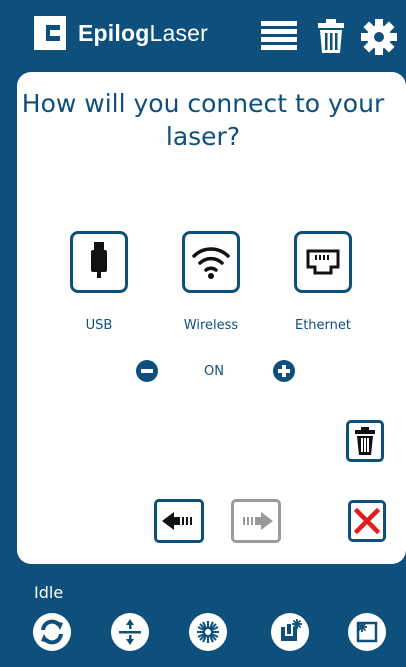 The height and width of the screenshot is (667, 406). Describe the element at coordinates (323, 325) in the screenshot. I see `ethernet-label: Ethernet` at that location.